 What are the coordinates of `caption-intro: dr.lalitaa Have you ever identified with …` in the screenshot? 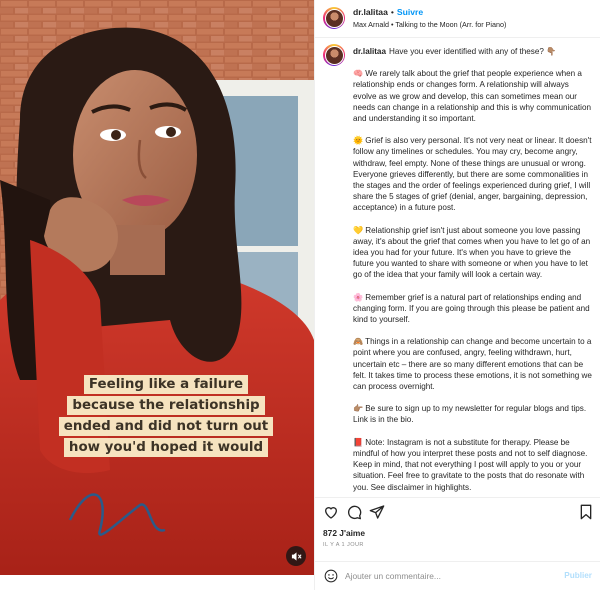 It's located at (473, 51).